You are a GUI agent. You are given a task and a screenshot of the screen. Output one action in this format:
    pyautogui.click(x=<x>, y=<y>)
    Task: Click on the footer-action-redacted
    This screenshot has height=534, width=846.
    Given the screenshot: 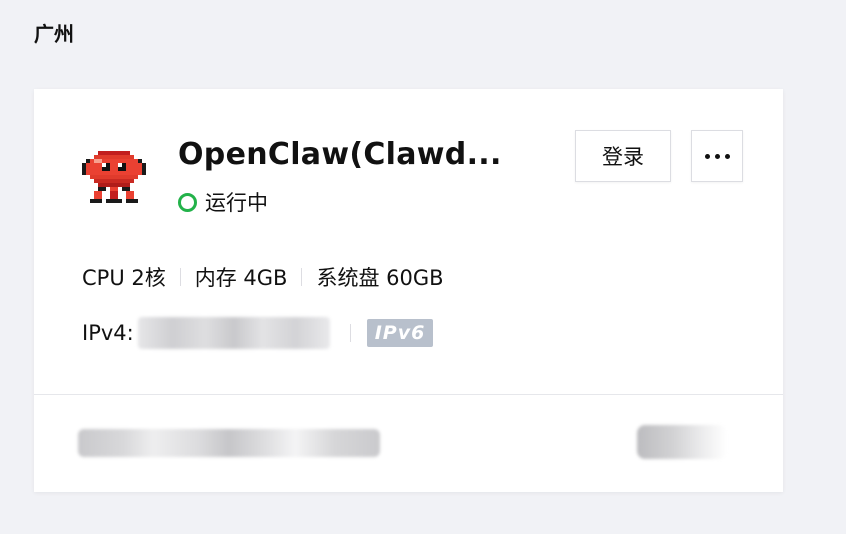 What is the action you would take?
    pyautogui.click(x=682, y=442)
    